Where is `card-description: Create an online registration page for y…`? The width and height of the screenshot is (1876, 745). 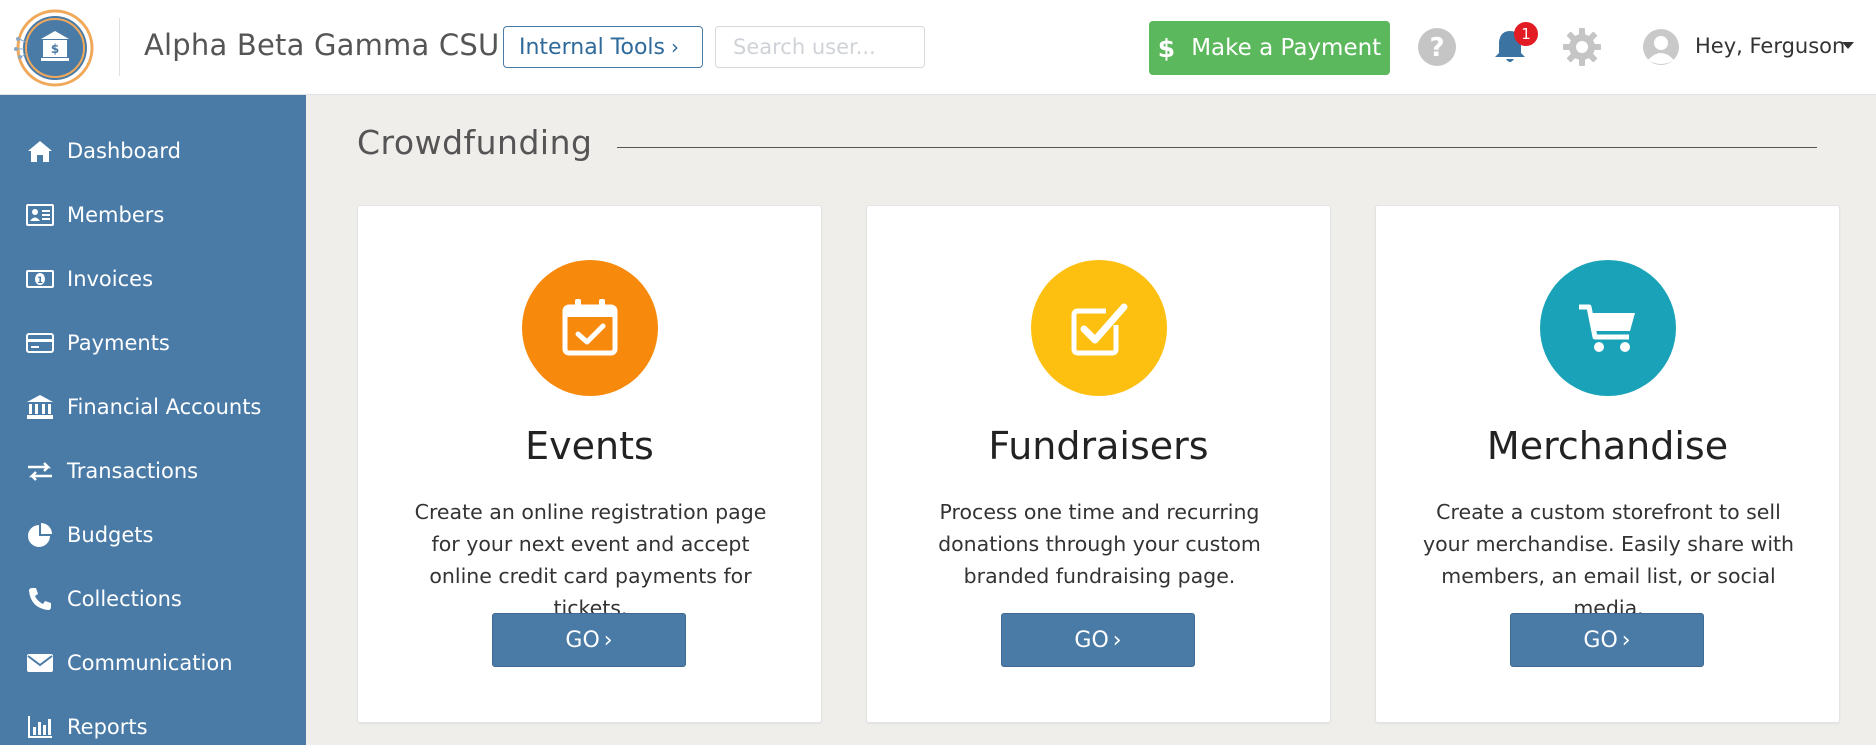 card-description: Create an online registration page for y… is located at coordinates (590, 560).